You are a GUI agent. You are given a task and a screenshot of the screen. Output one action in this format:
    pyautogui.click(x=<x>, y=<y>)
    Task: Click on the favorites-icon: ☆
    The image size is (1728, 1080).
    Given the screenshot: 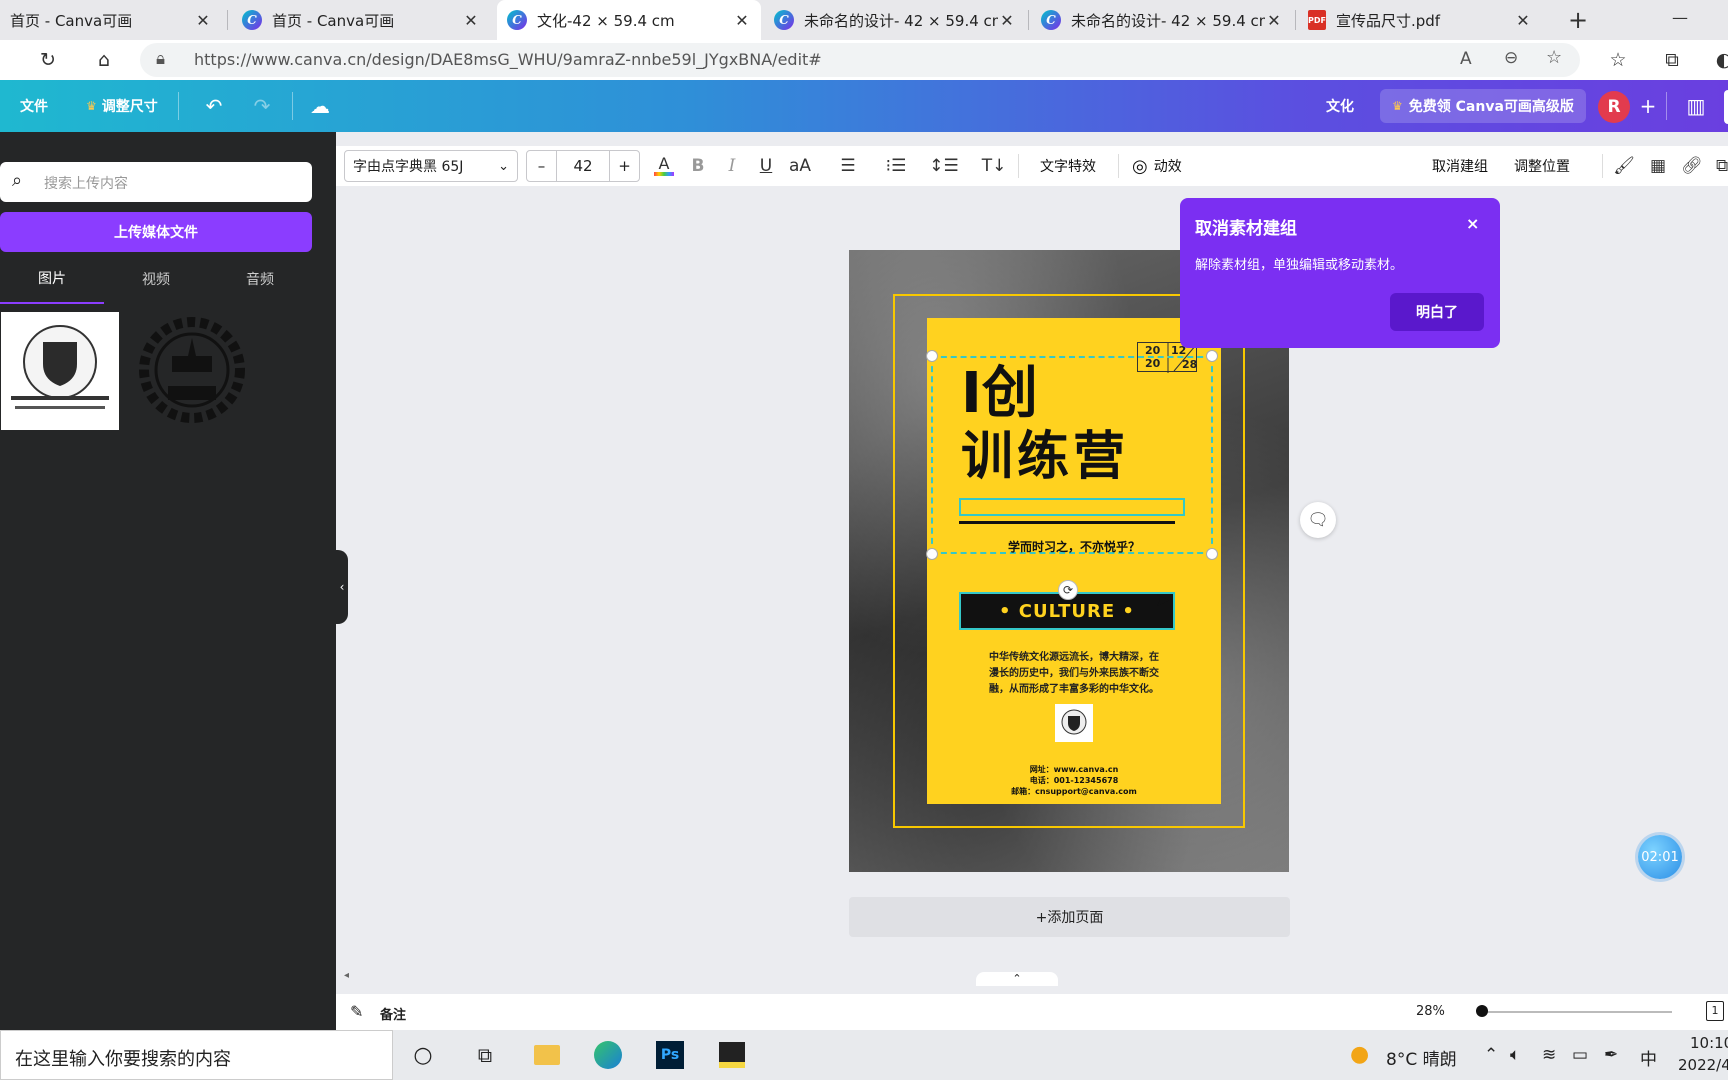 What is the action you would take?
    pyautogui.click(x=1618, y=60)
    